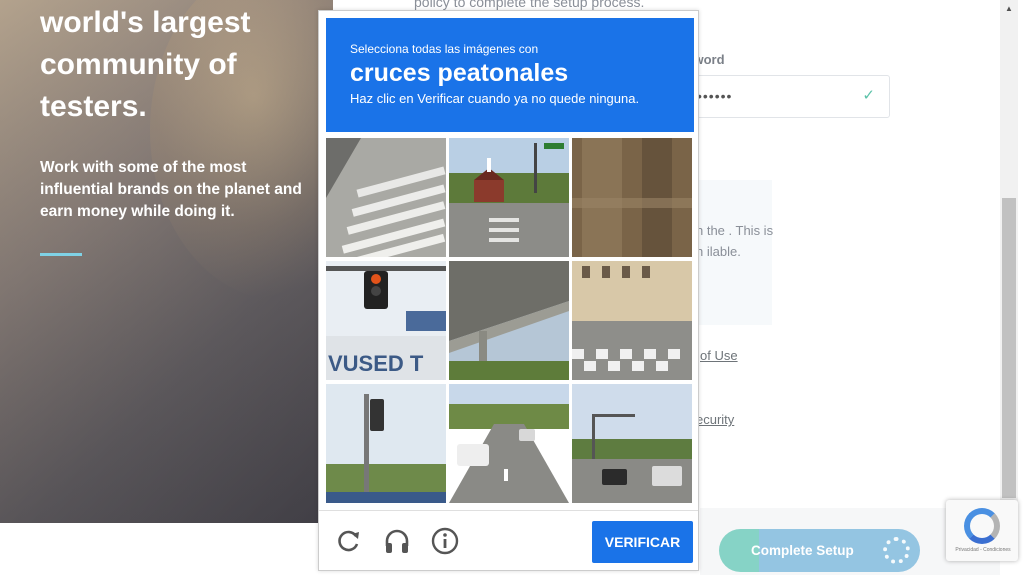 Image resolution: width=1034 pixels, height=575 pixels. I want to click on captcha-tile-overpass, so click(509, 320).